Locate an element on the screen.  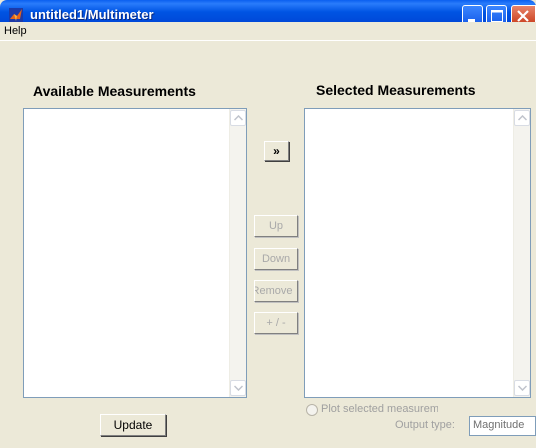
output-type-select: Magnitude is located at coordinates (502, 426).